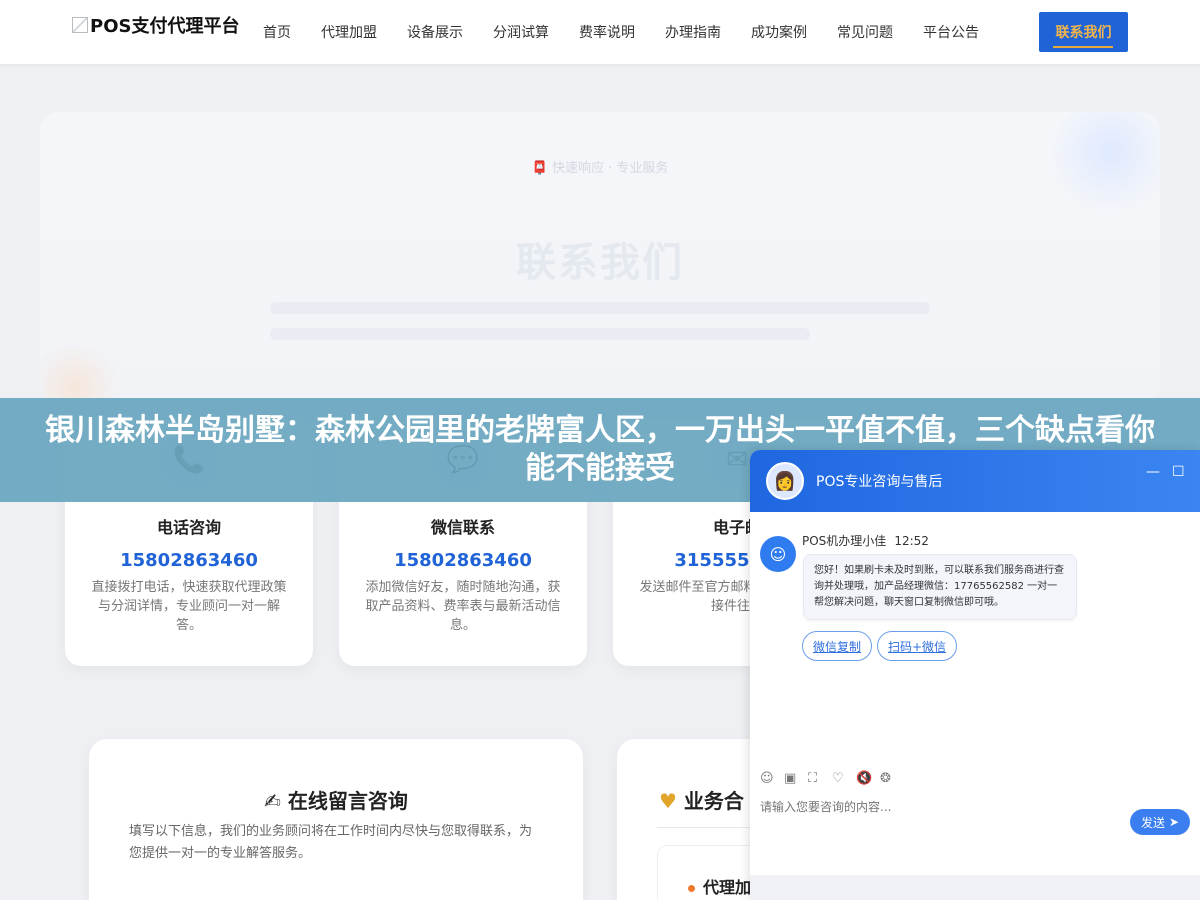 The image size is (1200, 900). Describe the element at coordinates (668, 801) in the screenshot. I see `handshake-icon: ♥` at that location.